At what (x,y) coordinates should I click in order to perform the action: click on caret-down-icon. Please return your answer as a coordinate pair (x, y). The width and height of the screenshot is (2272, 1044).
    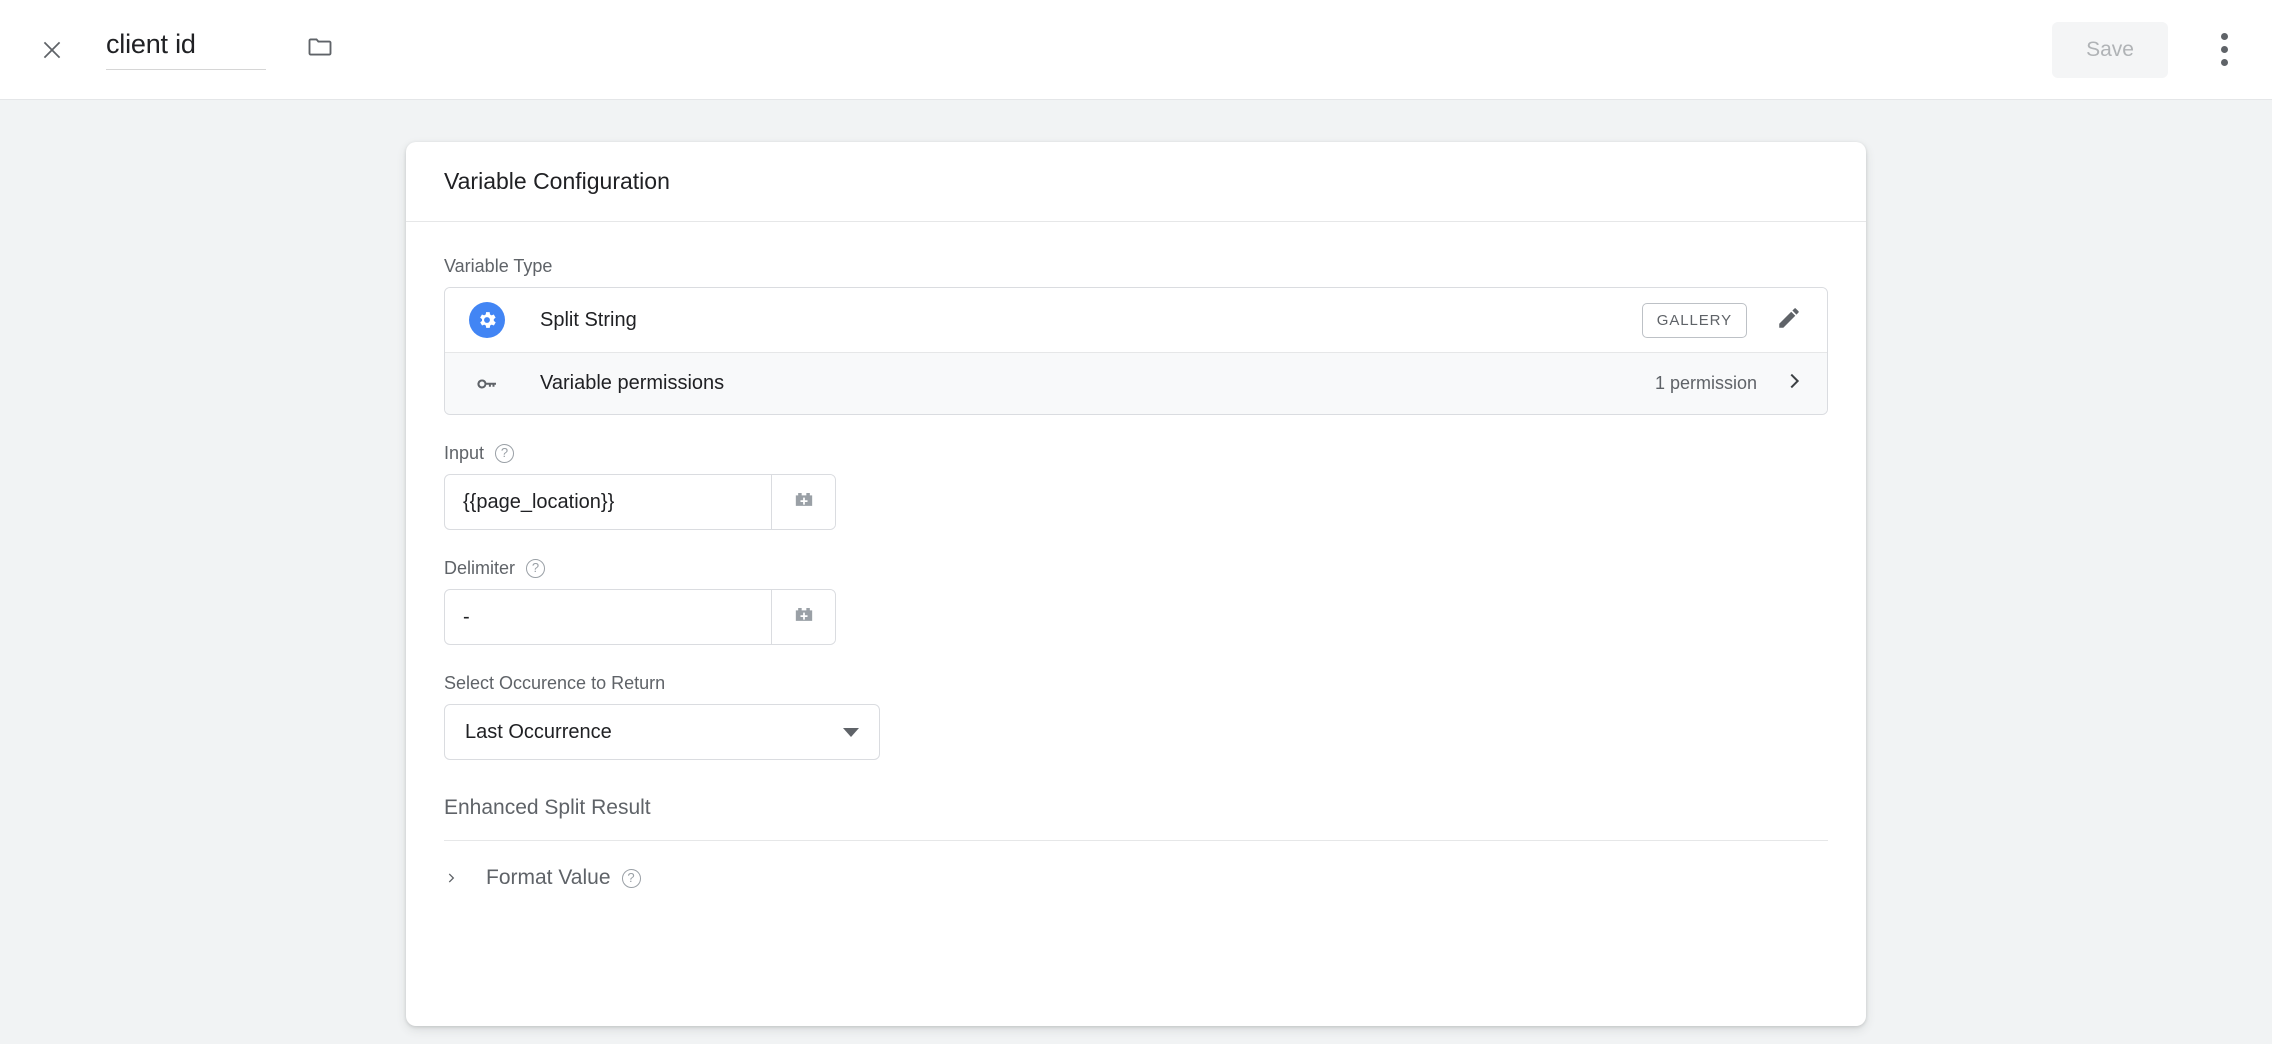
    Looking at the image, I should click on (851, 732).